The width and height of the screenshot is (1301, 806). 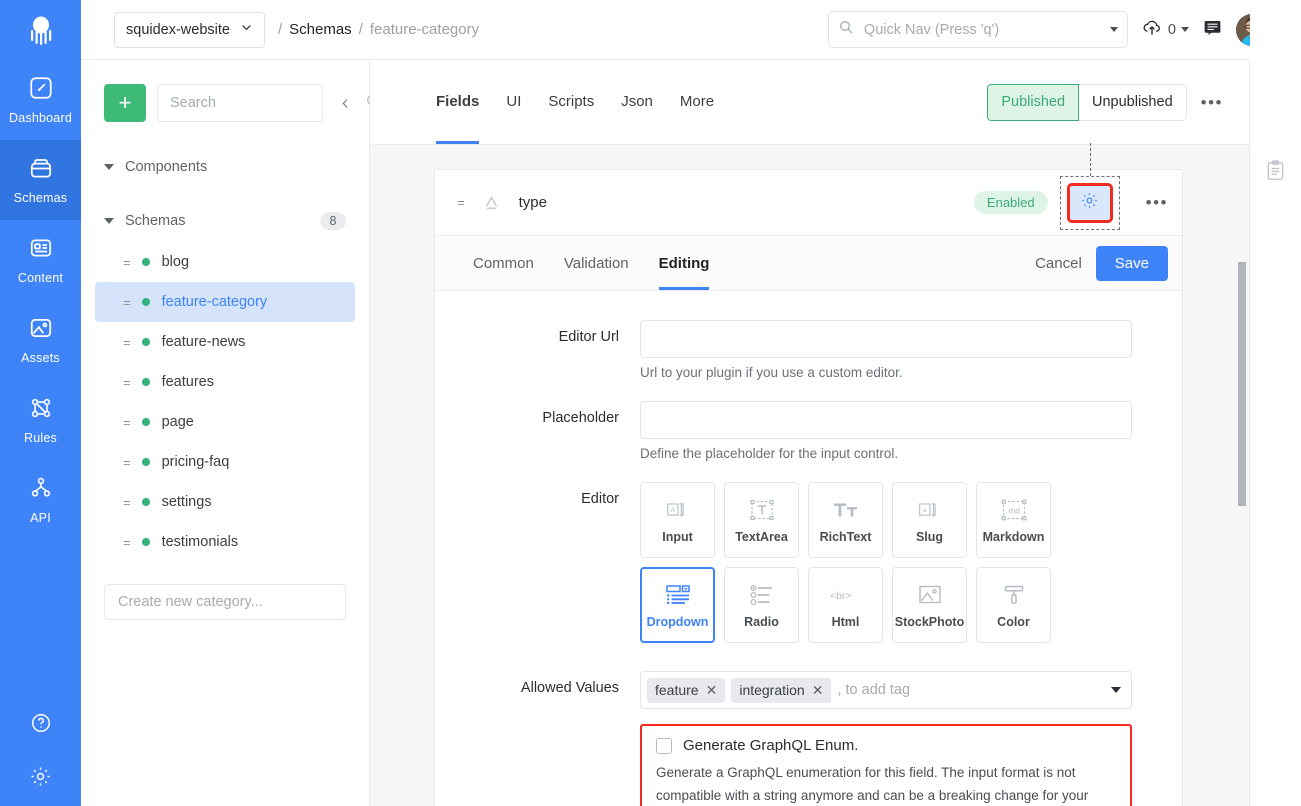 I want to click on scrollbar-thumb, so click(x=1242, y=384).